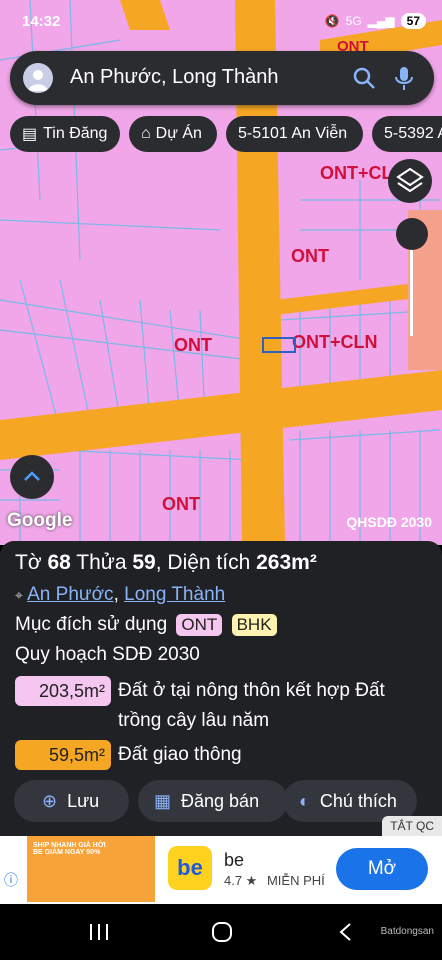  I want to click on signal-icon: ▂▄▆, so click(381, 21).